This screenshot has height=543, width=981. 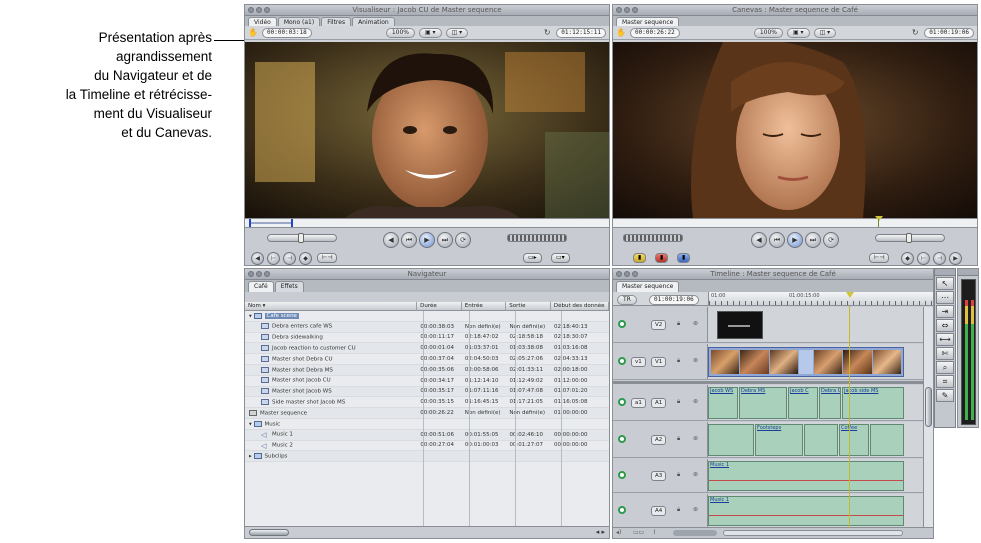 I want to click on track-height-icon: ▭▭, so click(x=638, y=532).